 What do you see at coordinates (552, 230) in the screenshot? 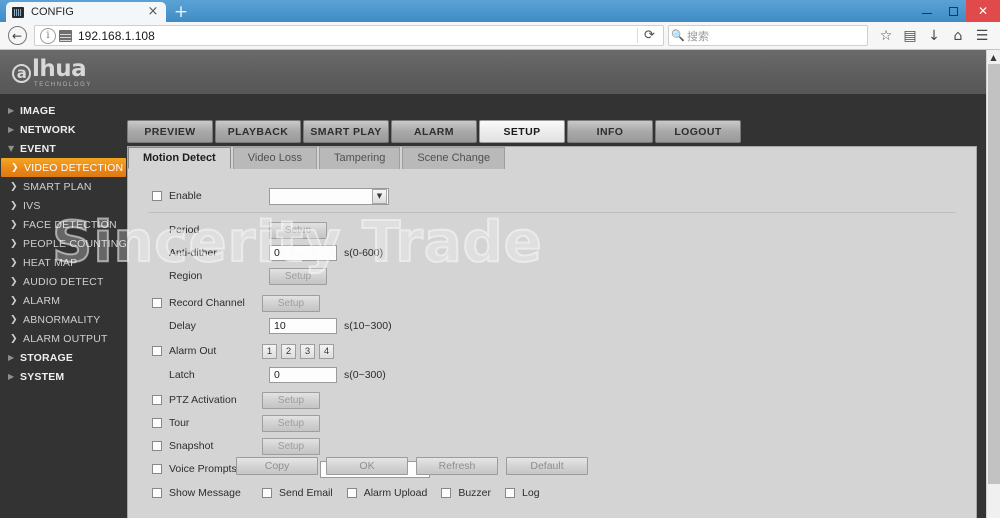
I see `form-row-period: Period Setup` at bounding box center [552, 230].